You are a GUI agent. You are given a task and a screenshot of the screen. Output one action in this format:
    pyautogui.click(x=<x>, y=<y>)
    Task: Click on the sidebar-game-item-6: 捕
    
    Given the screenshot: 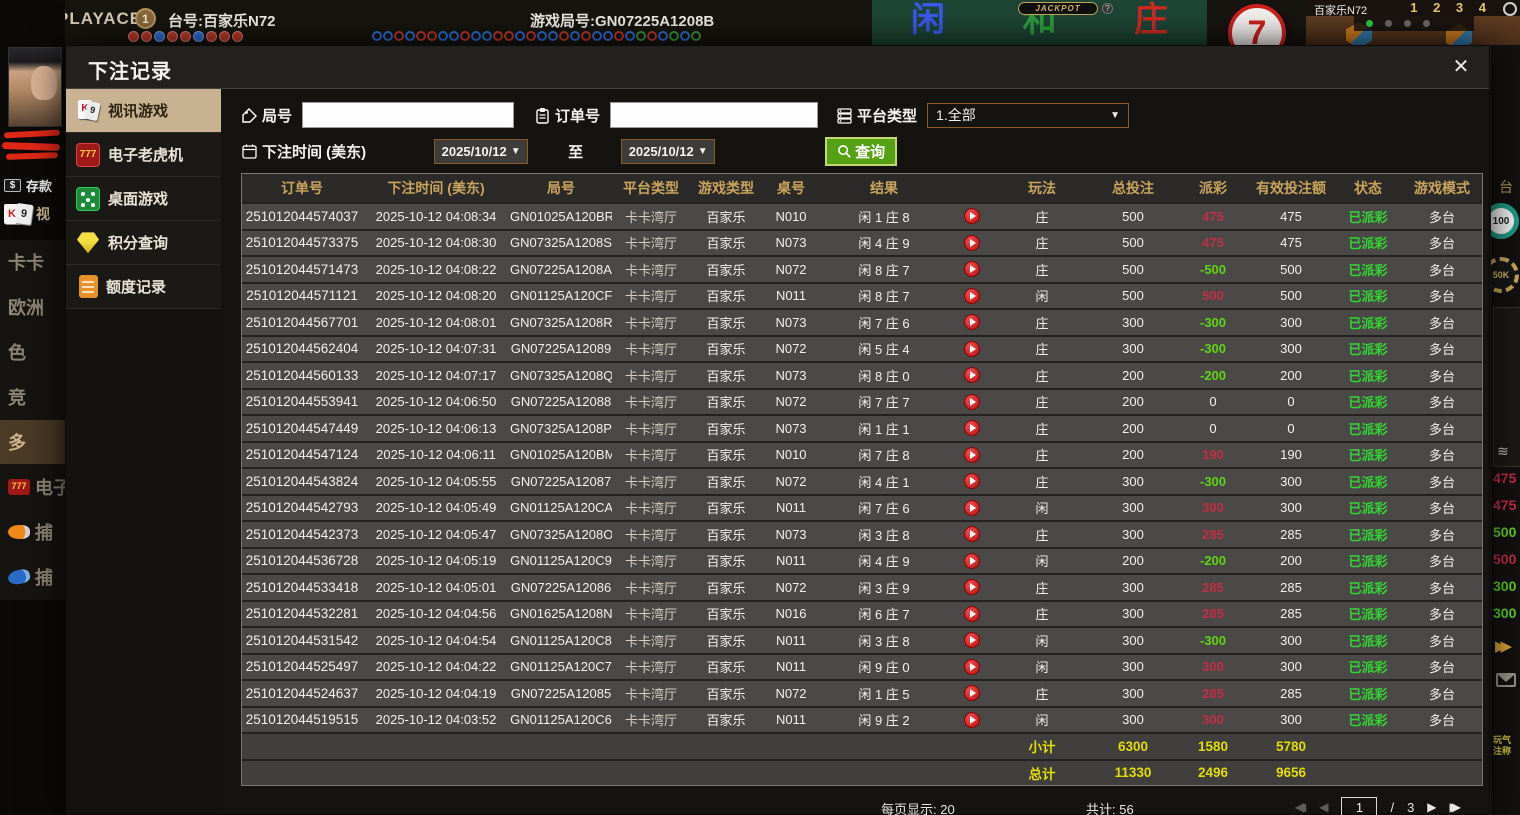 What is the action you would take?
    pyautogui.click(x=32, y=532)
    